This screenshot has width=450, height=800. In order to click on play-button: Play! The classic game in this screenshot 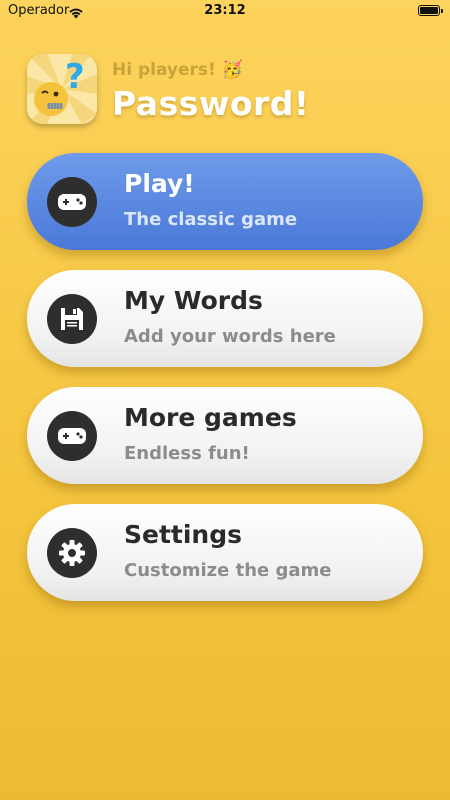, I will do `click(225, 201)`.